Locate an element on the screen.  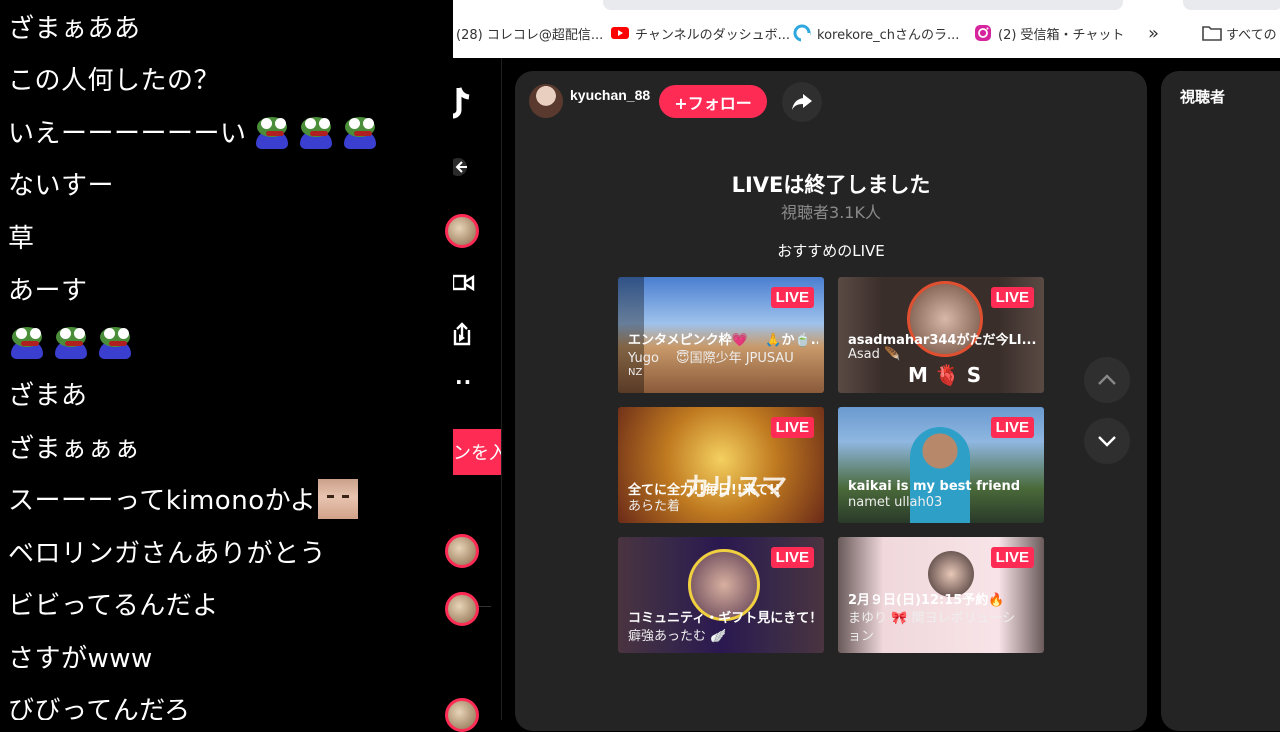
card-title: kaikai is my best friend is located at coordinates (934, 486).